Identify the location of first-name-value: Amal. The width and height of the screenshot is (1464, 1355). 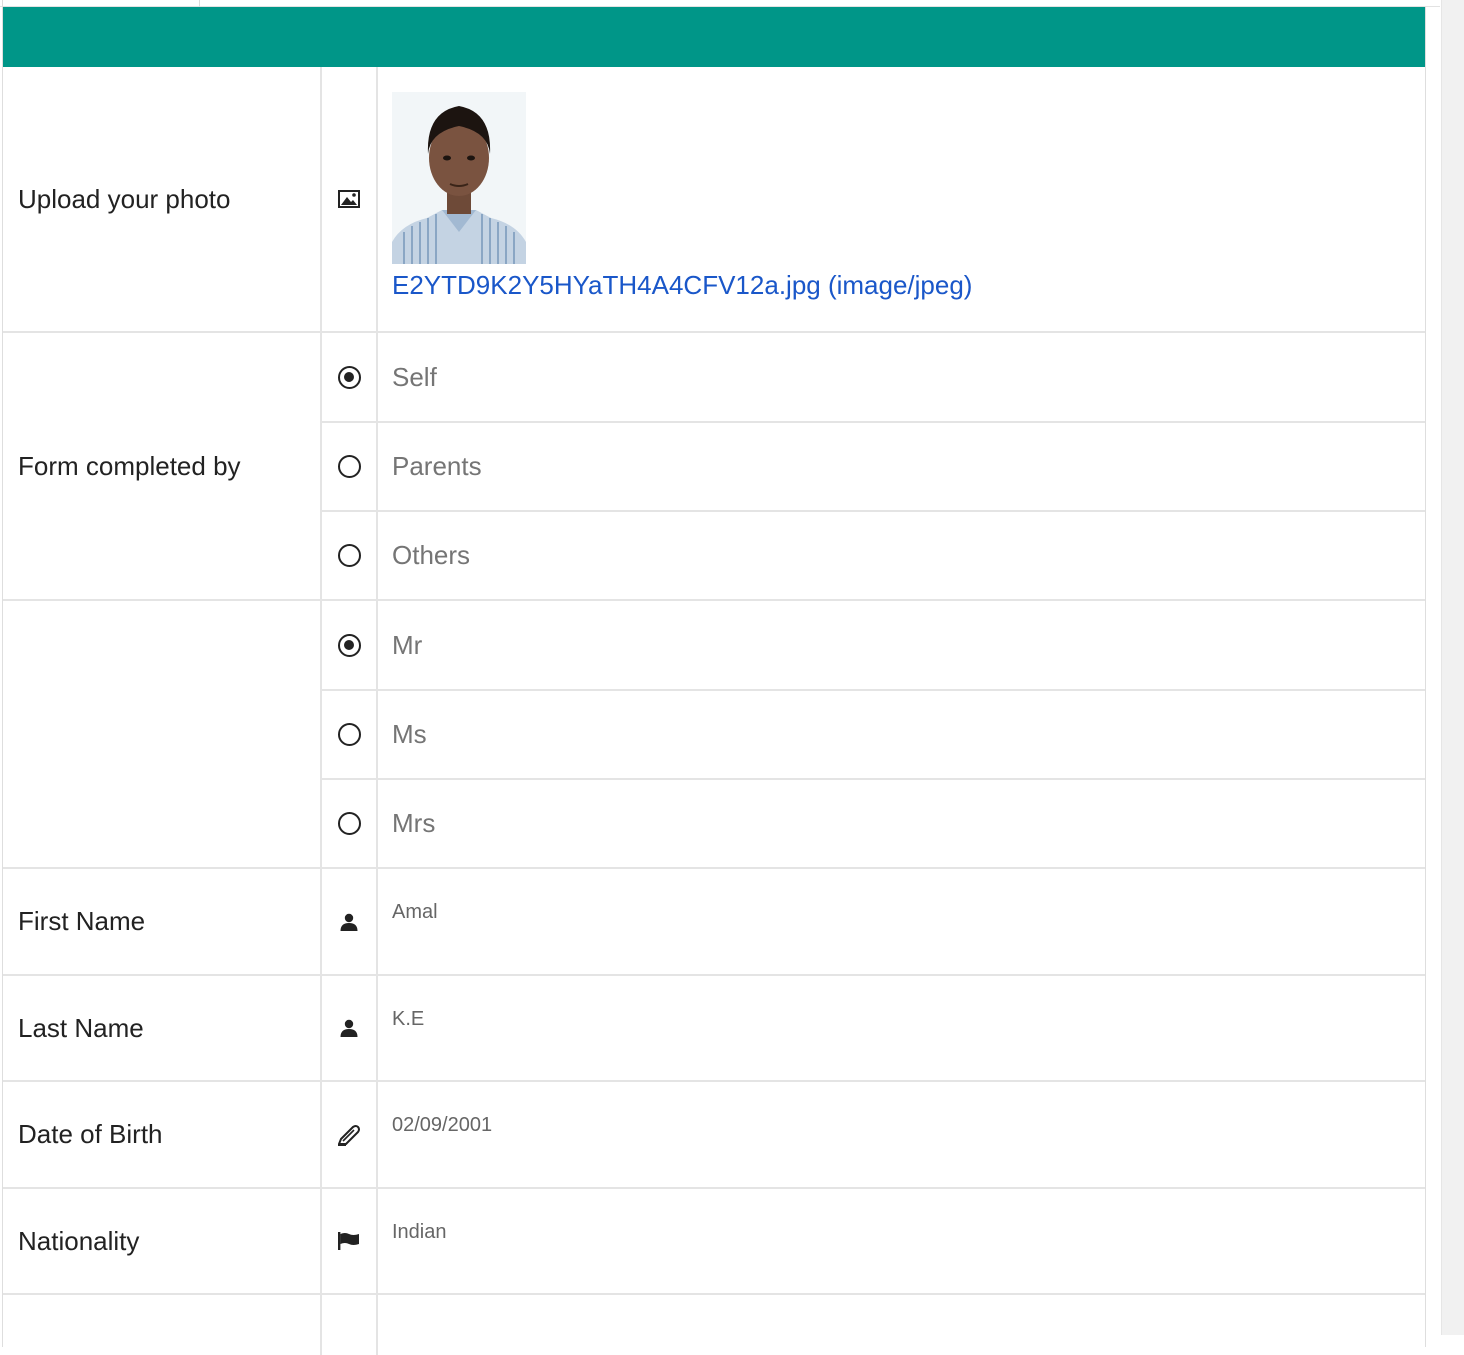
(901, 921).